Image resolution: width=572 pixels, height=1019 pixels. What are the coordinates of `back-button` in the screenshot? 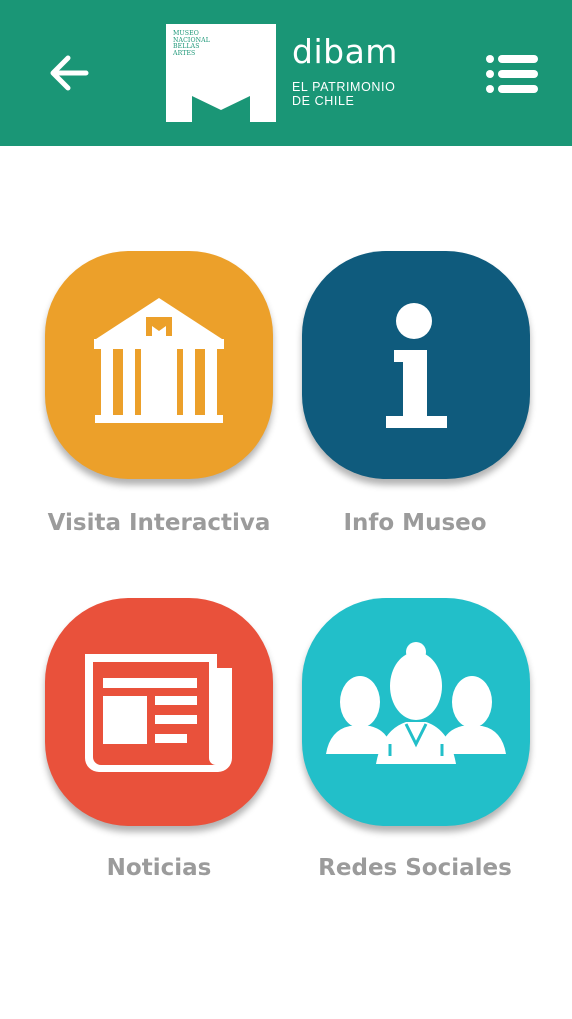 It's located at (70, 73).